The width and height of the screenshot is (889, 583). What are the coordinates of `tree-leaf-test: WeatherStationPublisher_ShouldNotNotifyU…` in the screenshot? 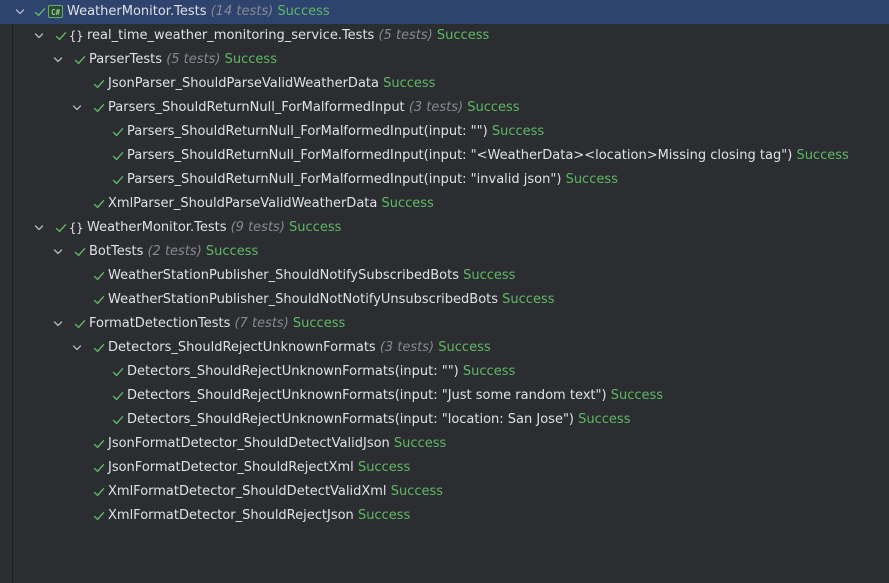 It's located at (444, 300).